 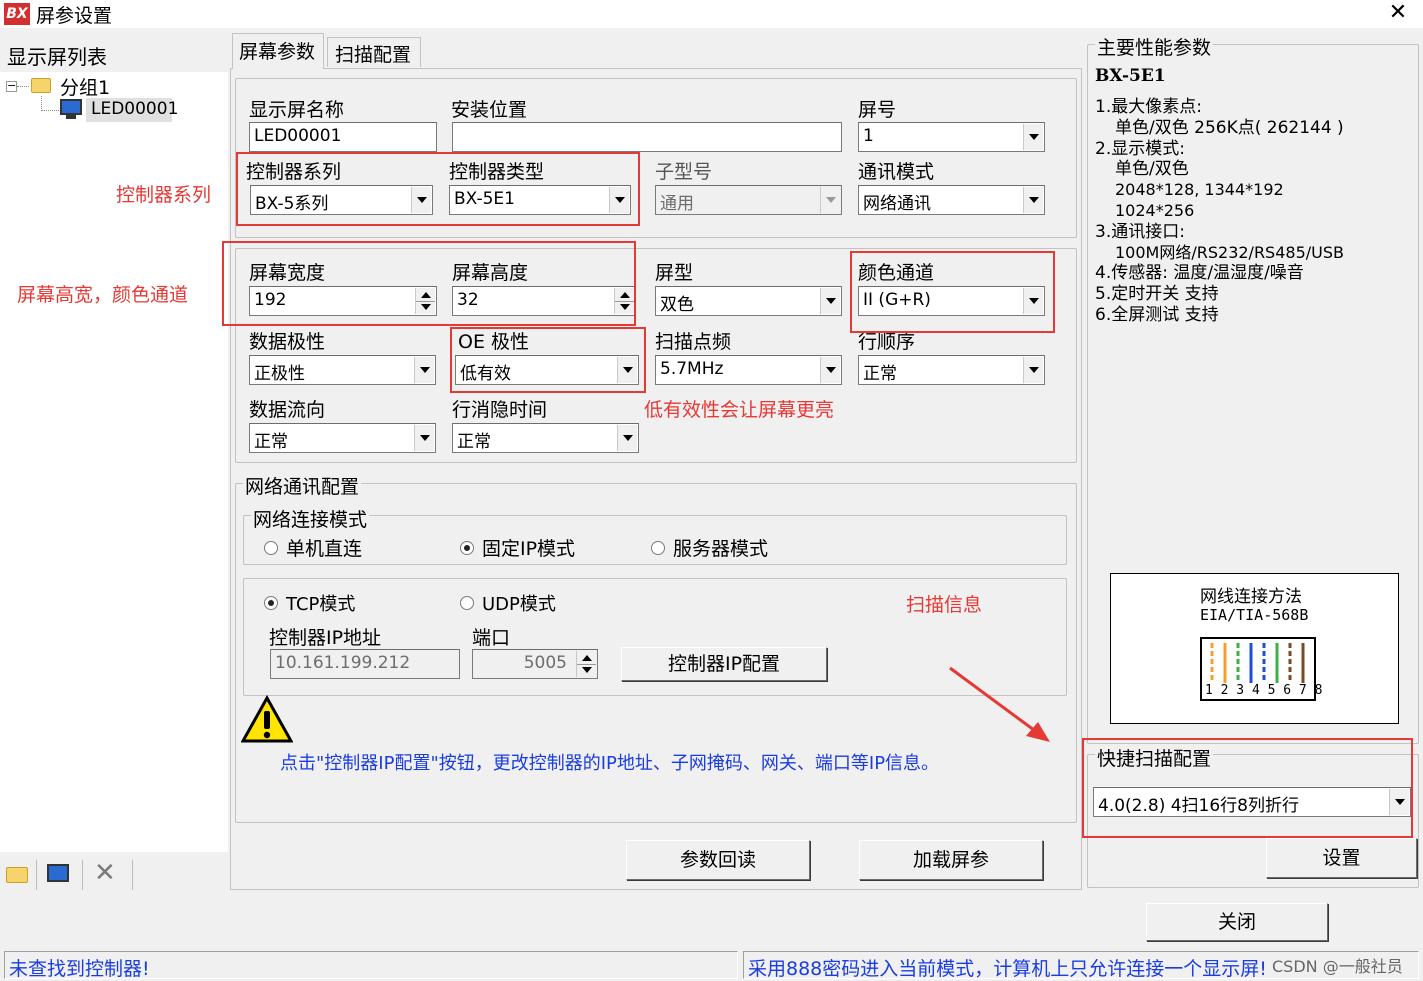 What do you see at coordinates (1157, 294) in the screenshot?
I see `perf-line: 5.定时开关 支持` at bounding box center [1157, 294].